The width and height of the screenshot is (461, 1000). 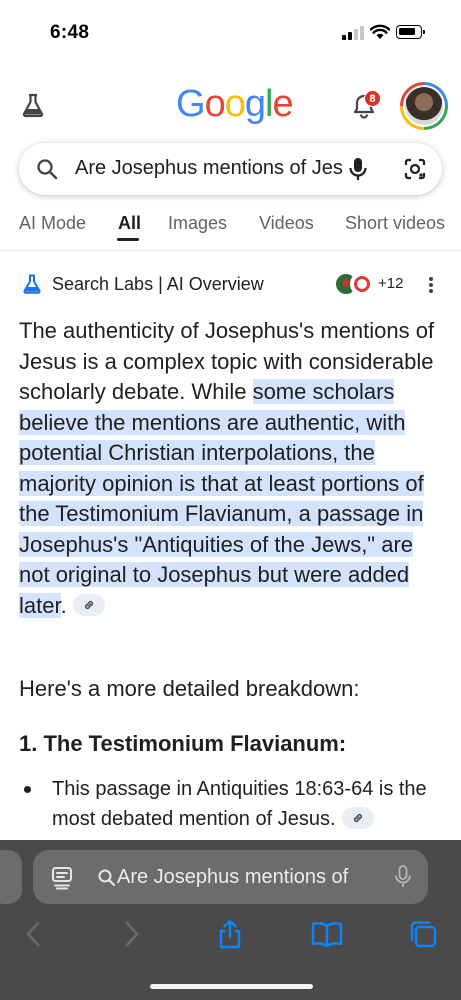 What do you see at coordinates (380, 31) in the screenshot?
I see `wifi-icon` at bounding box center [380, 31].